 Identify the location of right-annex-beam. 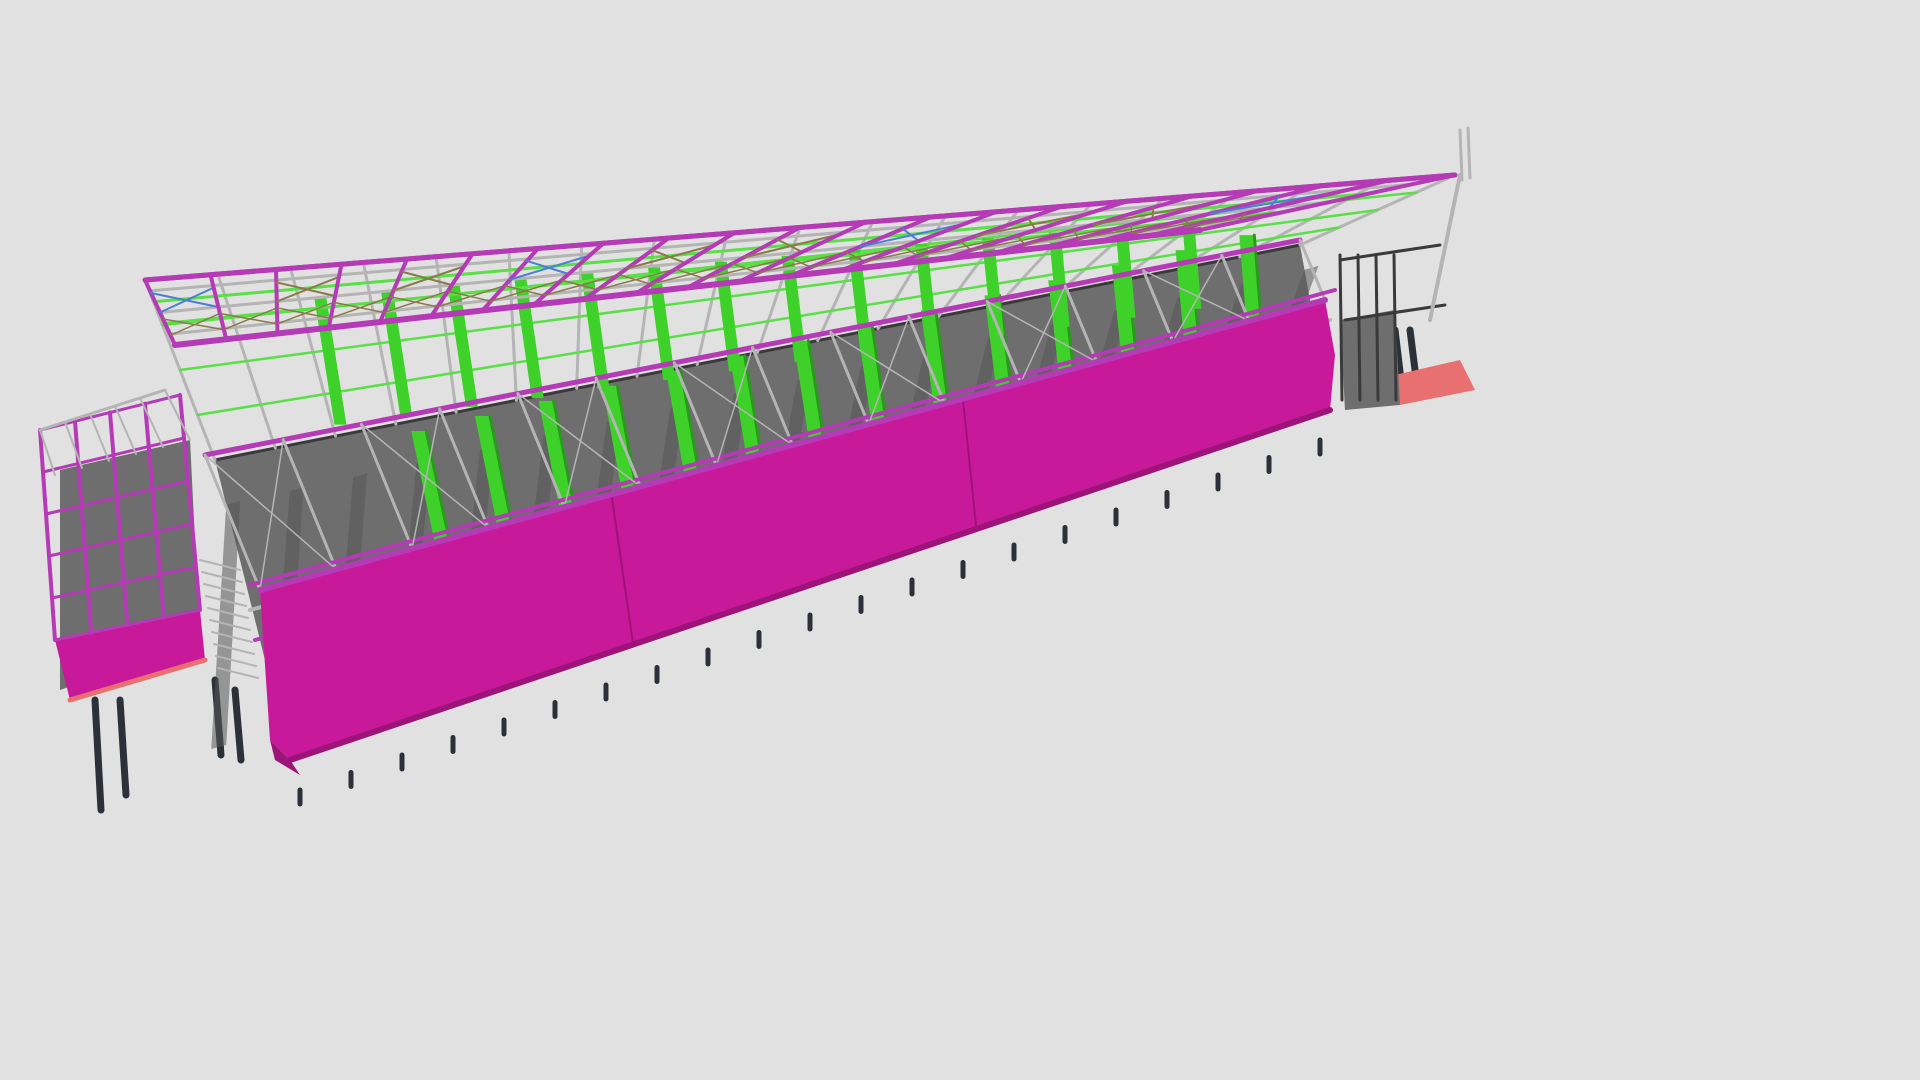
(1390, 252).